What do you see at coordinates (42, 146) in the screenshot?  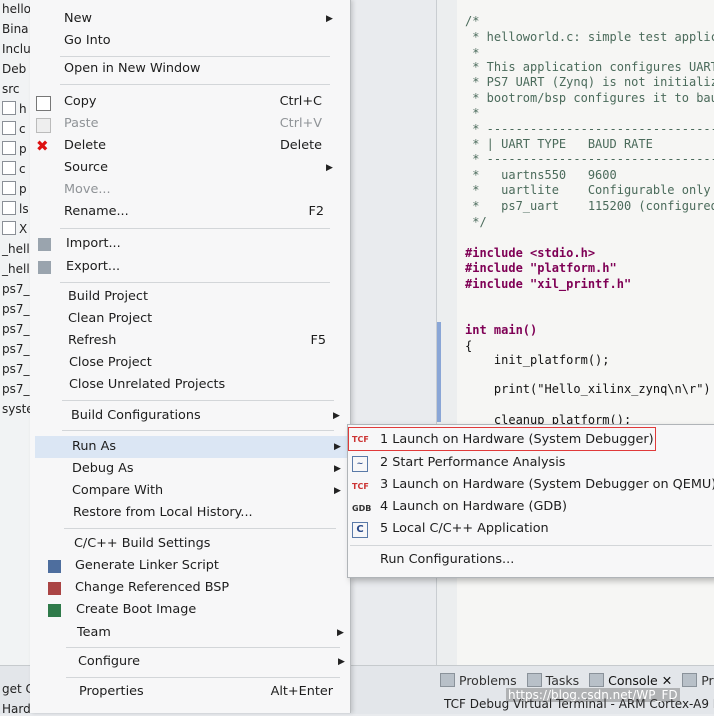 I see `delete-icon: ✖` at bounding box center [42, 146].